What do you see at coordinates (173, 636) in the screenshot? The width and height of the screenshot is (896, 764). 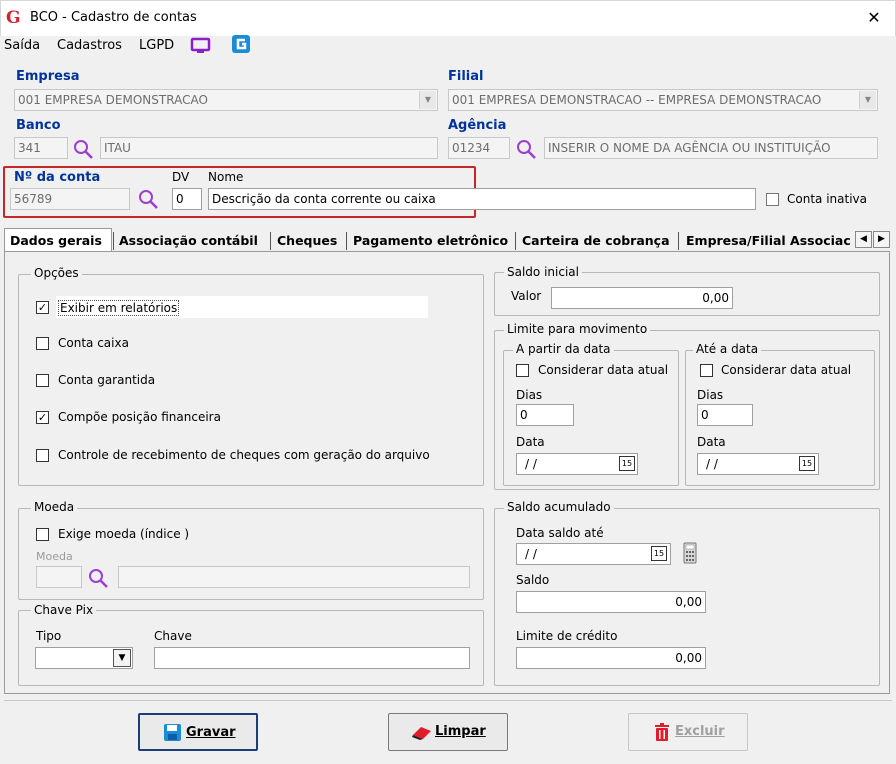 I see `pix-chave-label: Chave` at bounding box center [173, 636].